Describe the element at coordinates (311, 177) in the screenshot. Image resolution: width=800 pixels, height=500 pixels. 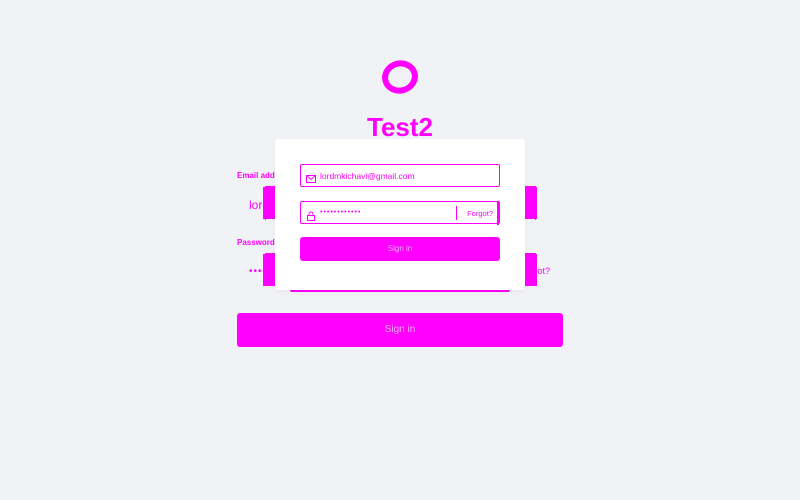
I see `mail-icon` at that location.